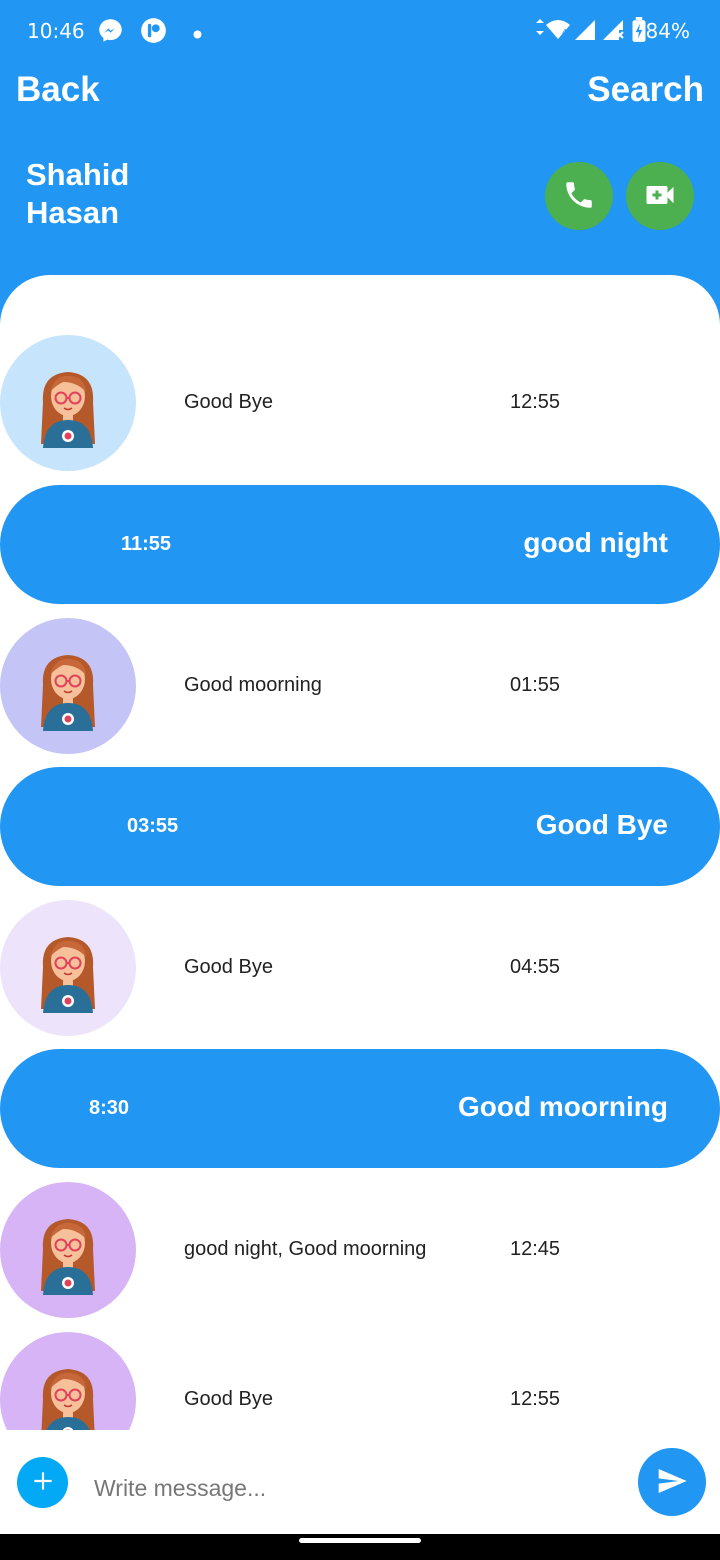  I want to click on incoming-message: good night, Good moorning 12:45, so click(360, 1250).